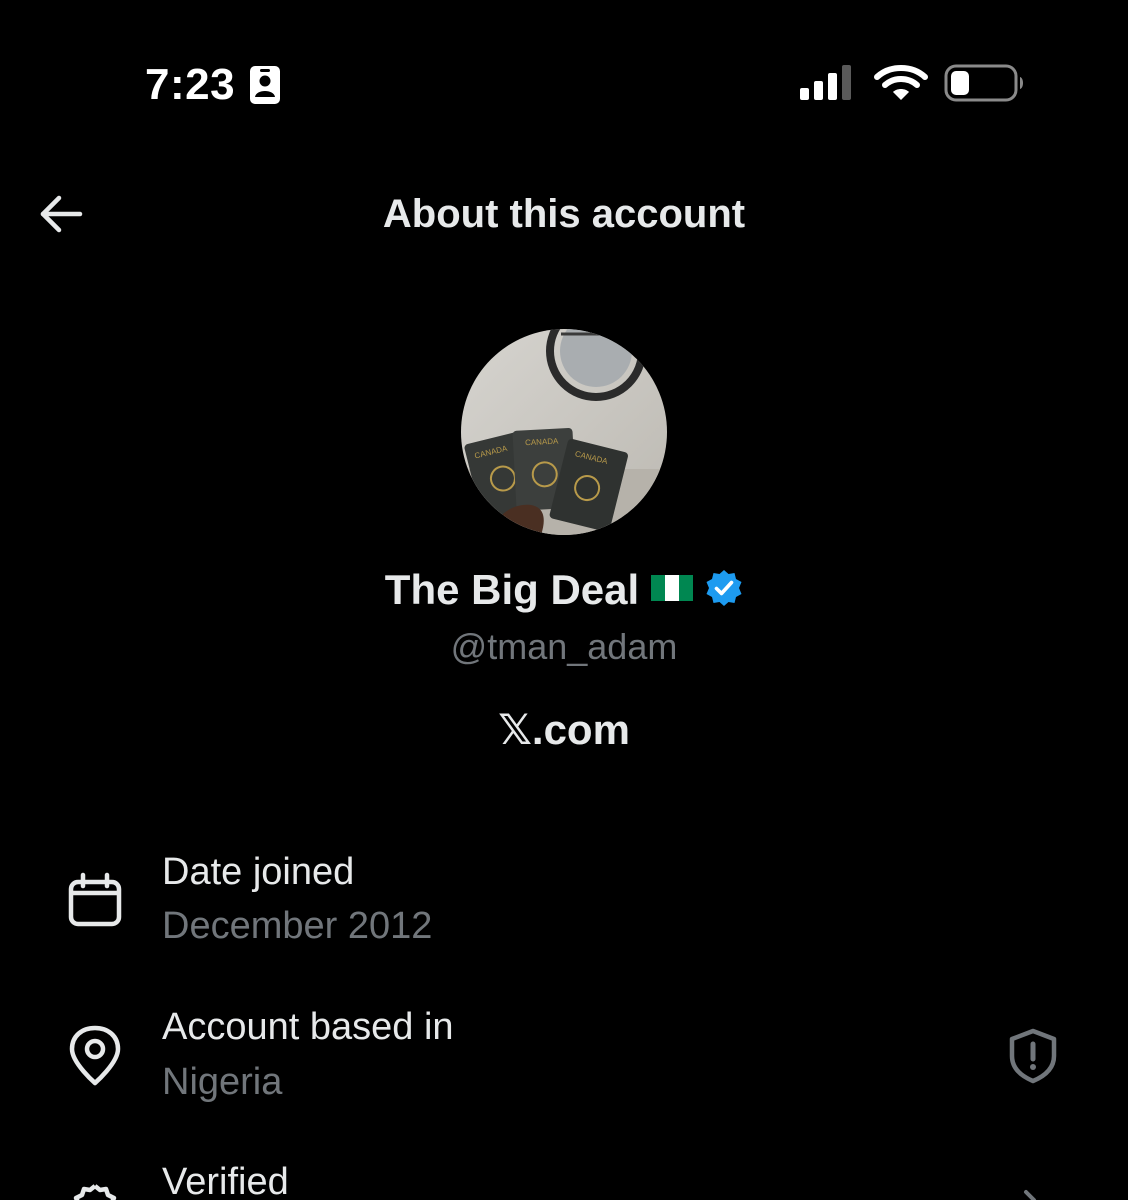 This screenshot has height=1200, width=1128. I want to click on shield-alert-button, so click(1033, 1058).